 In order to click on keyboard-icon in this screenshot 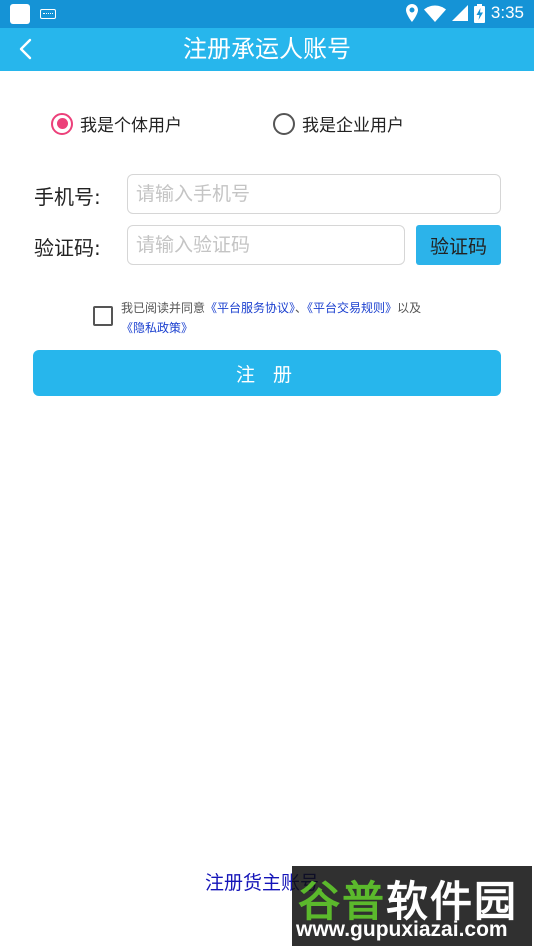, I will do `click(48, 14)`.